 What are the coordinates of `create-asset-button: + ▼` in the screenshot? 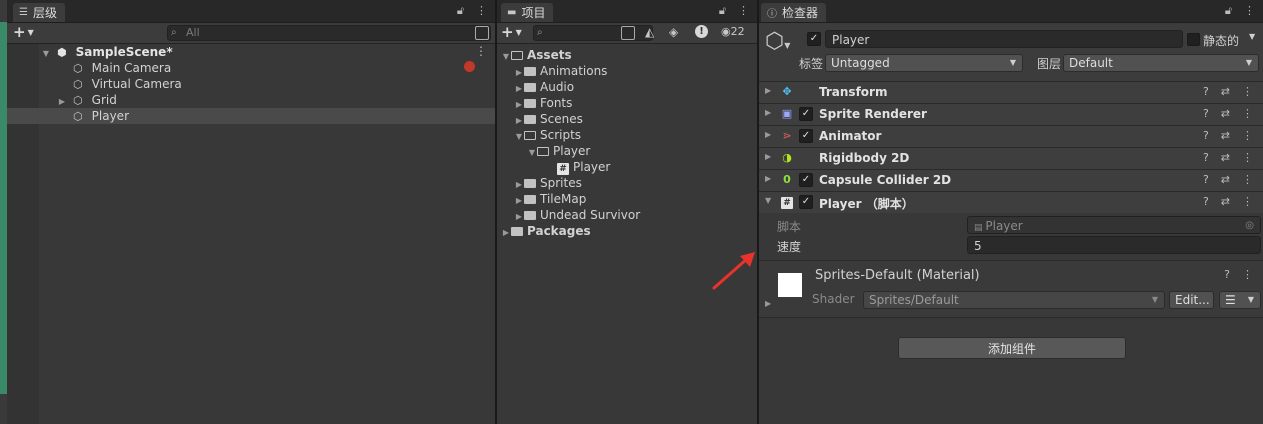 It's located at (511, 32).